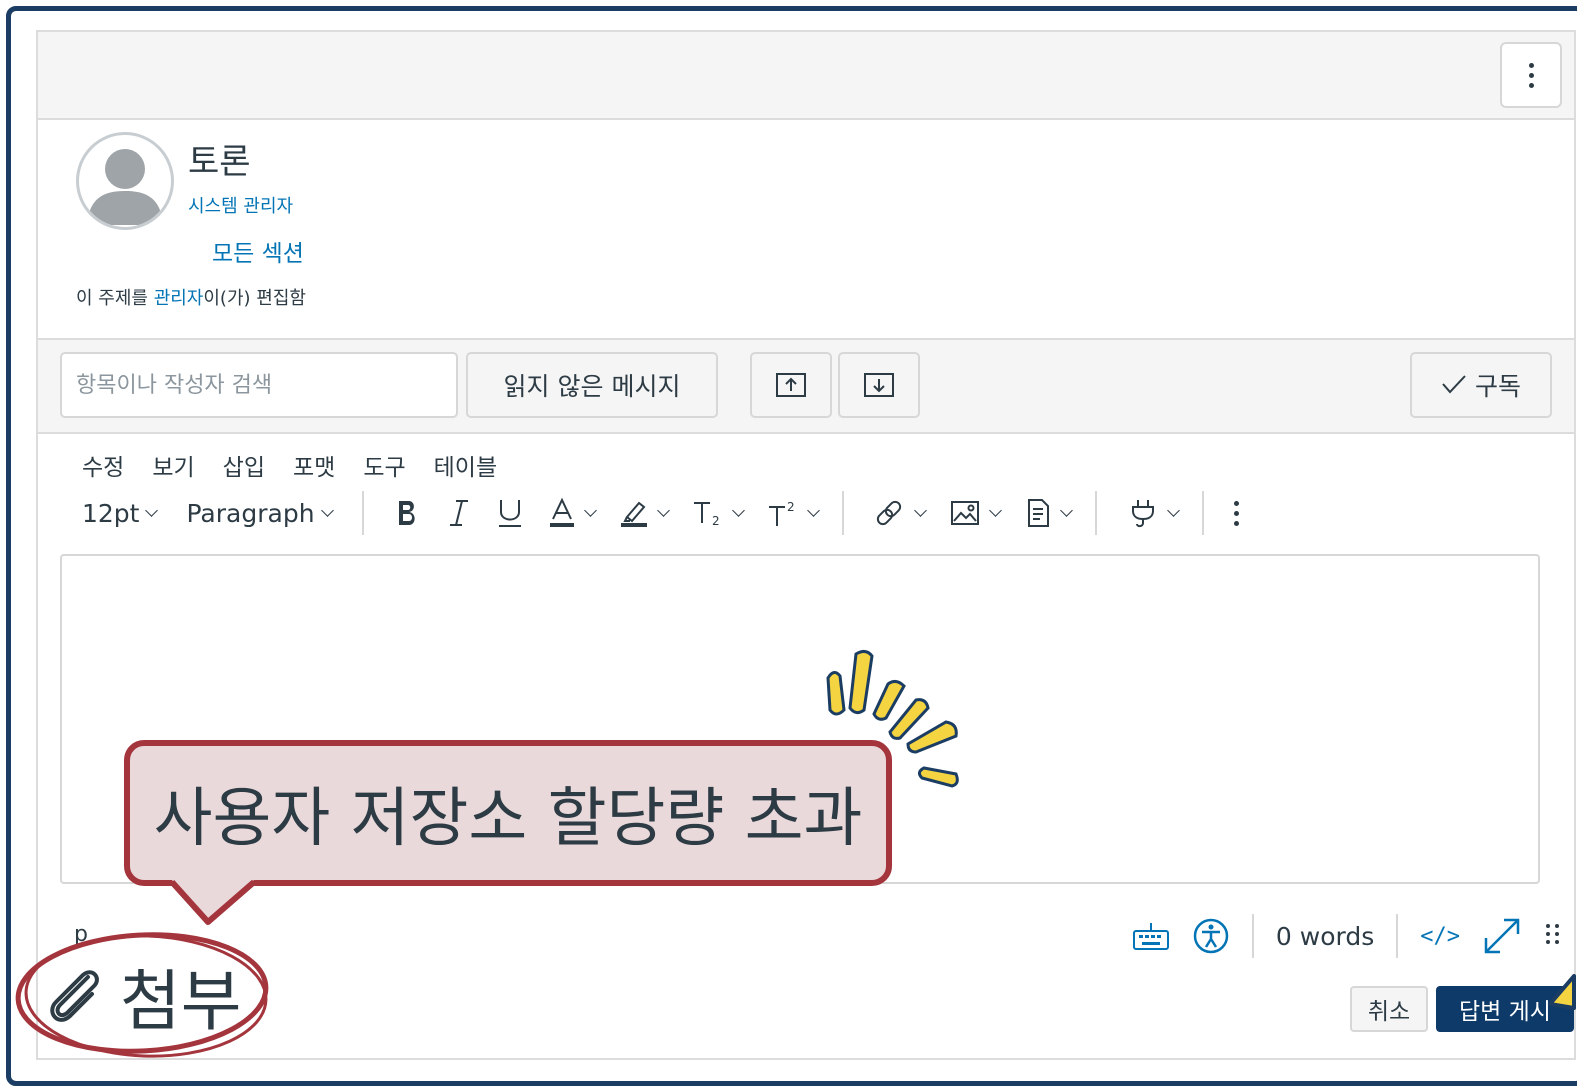 This screenshot has height=1087, width=1577. Describe the element at coordinates (181, 1001) in the screenshot. I see `attach-label: 첨부` at that location.